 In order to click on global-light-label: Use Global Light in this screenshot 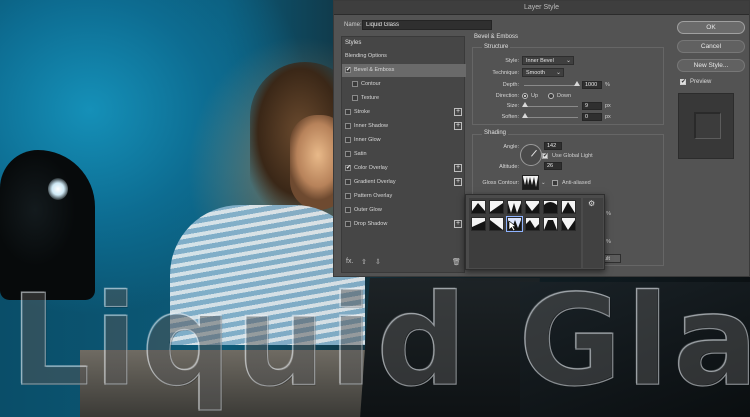, I will do `click(572, 156)`.